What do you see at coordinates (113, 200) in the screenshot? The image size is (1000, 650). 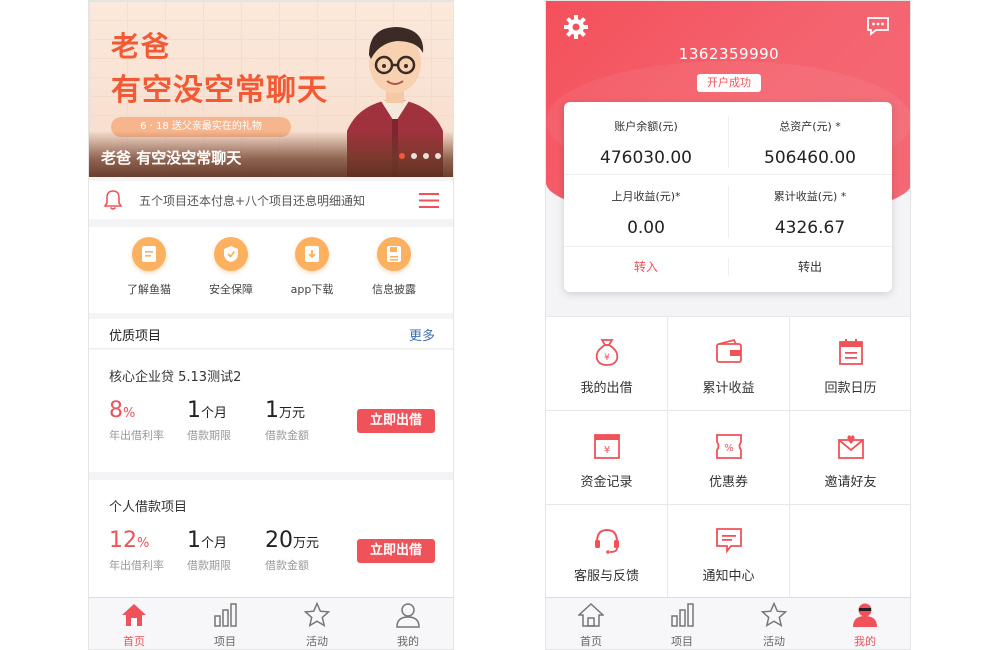 I see `bell-icon` at bounding box center [113, 200].